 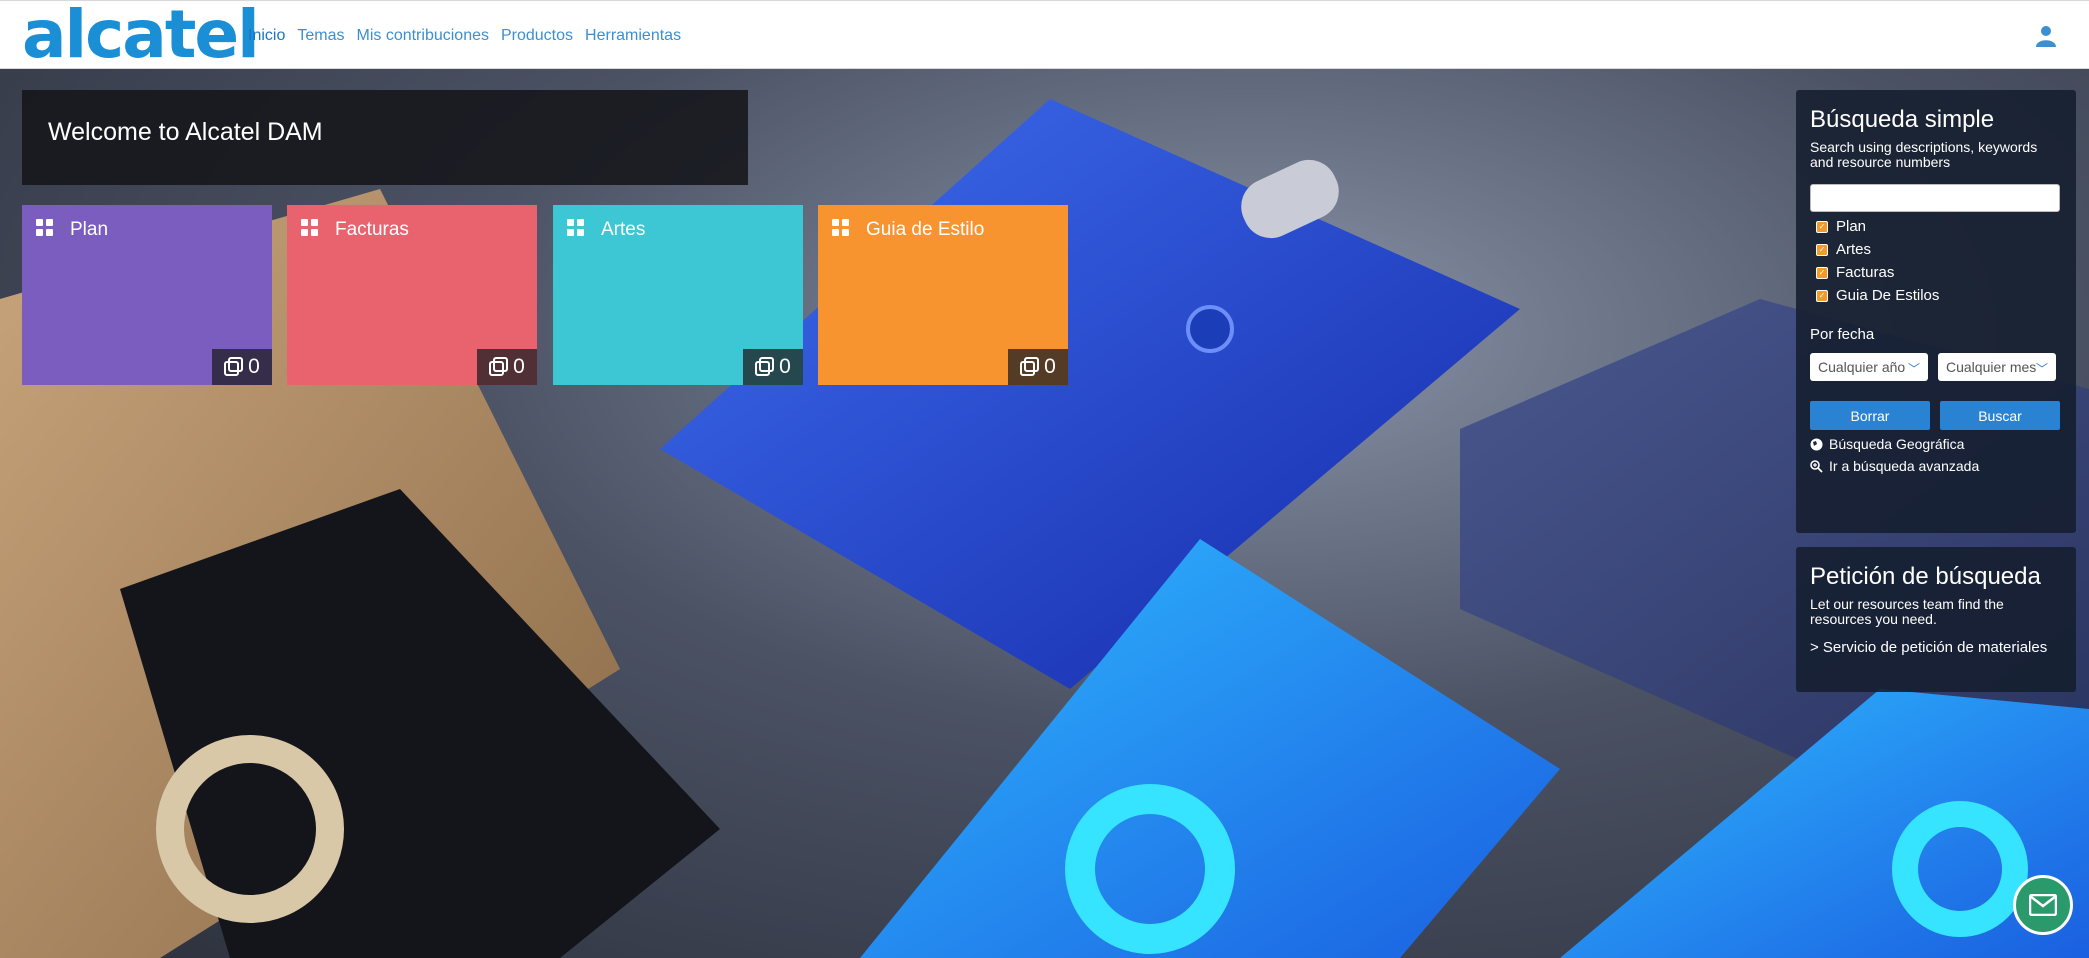 What do you see at coordinates (185, 132) in the screenshot?
I see `welcome-title: Welcome to Alcatel DAM` at bounding box center [185, 132].